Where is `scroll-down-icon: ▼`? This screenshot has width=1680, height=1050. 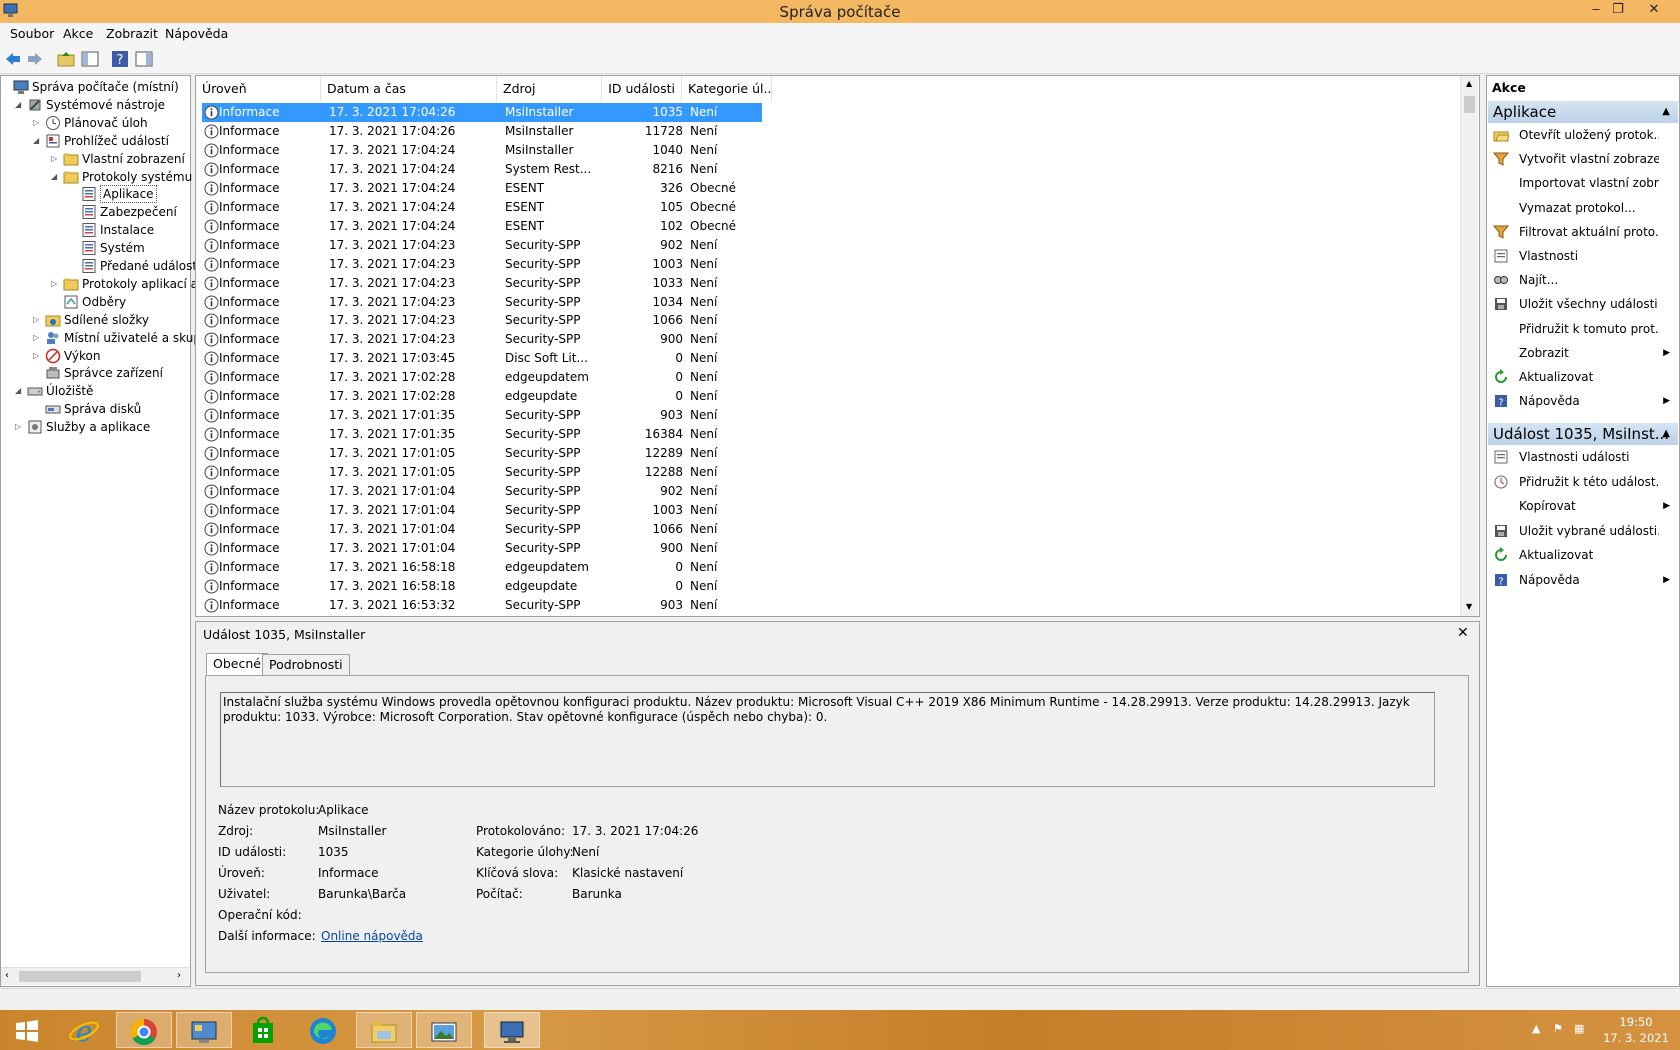
scroll-down-icon: ▼ is located at coordinates (1469, 606).